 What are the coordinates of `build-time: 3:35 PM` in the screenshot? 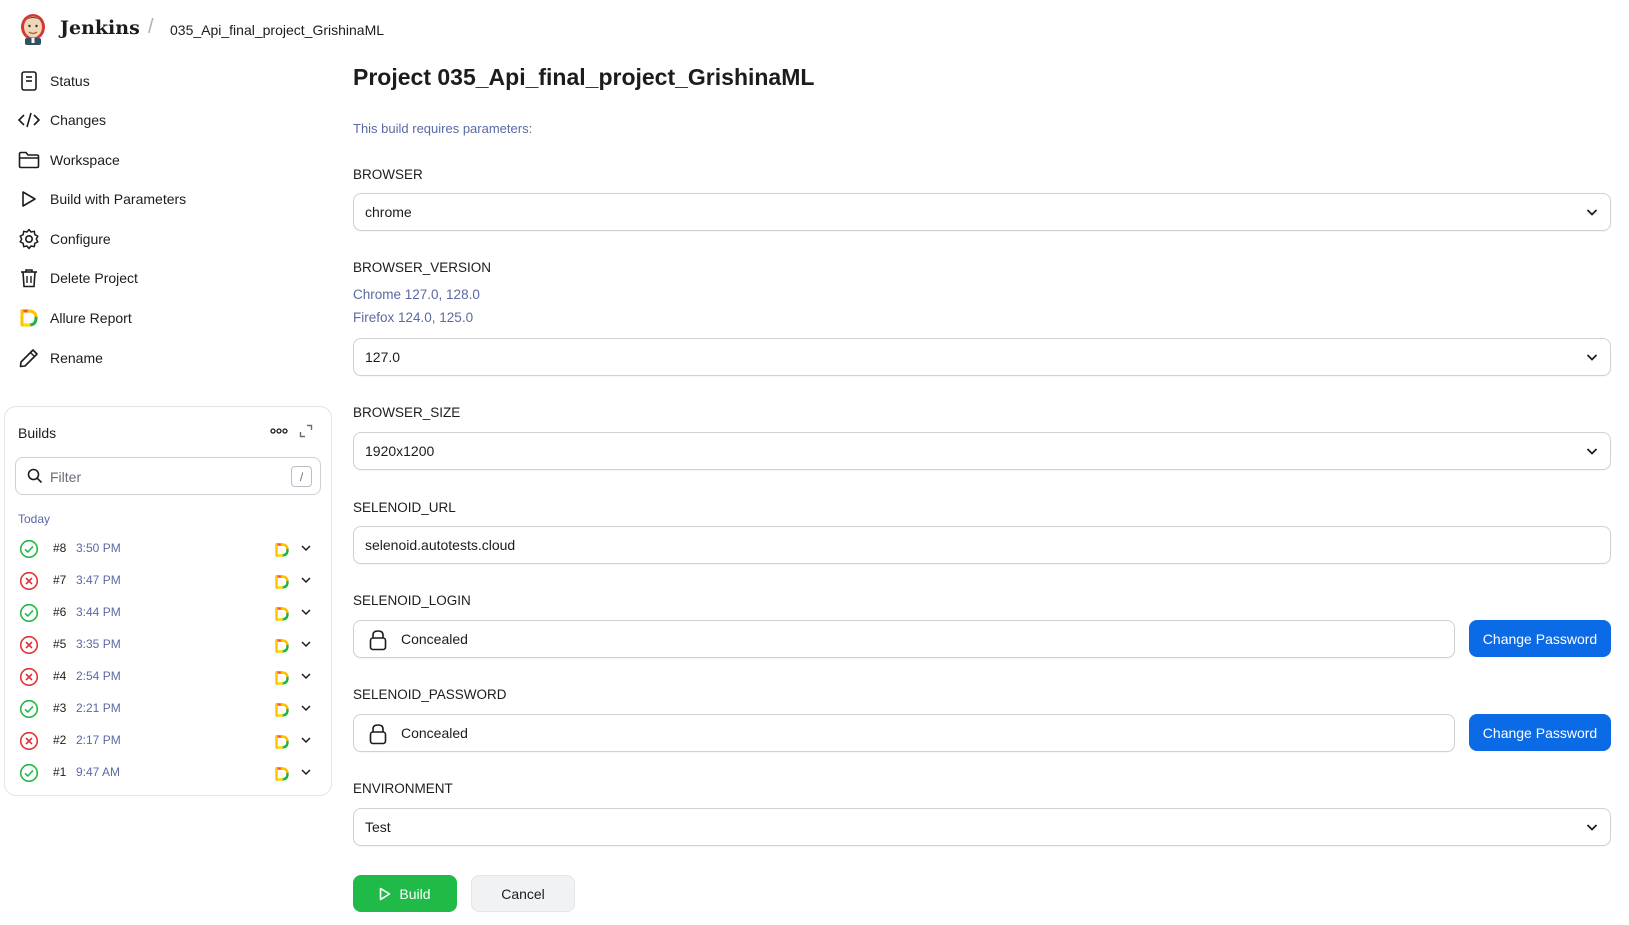 It's located at (98, 644).